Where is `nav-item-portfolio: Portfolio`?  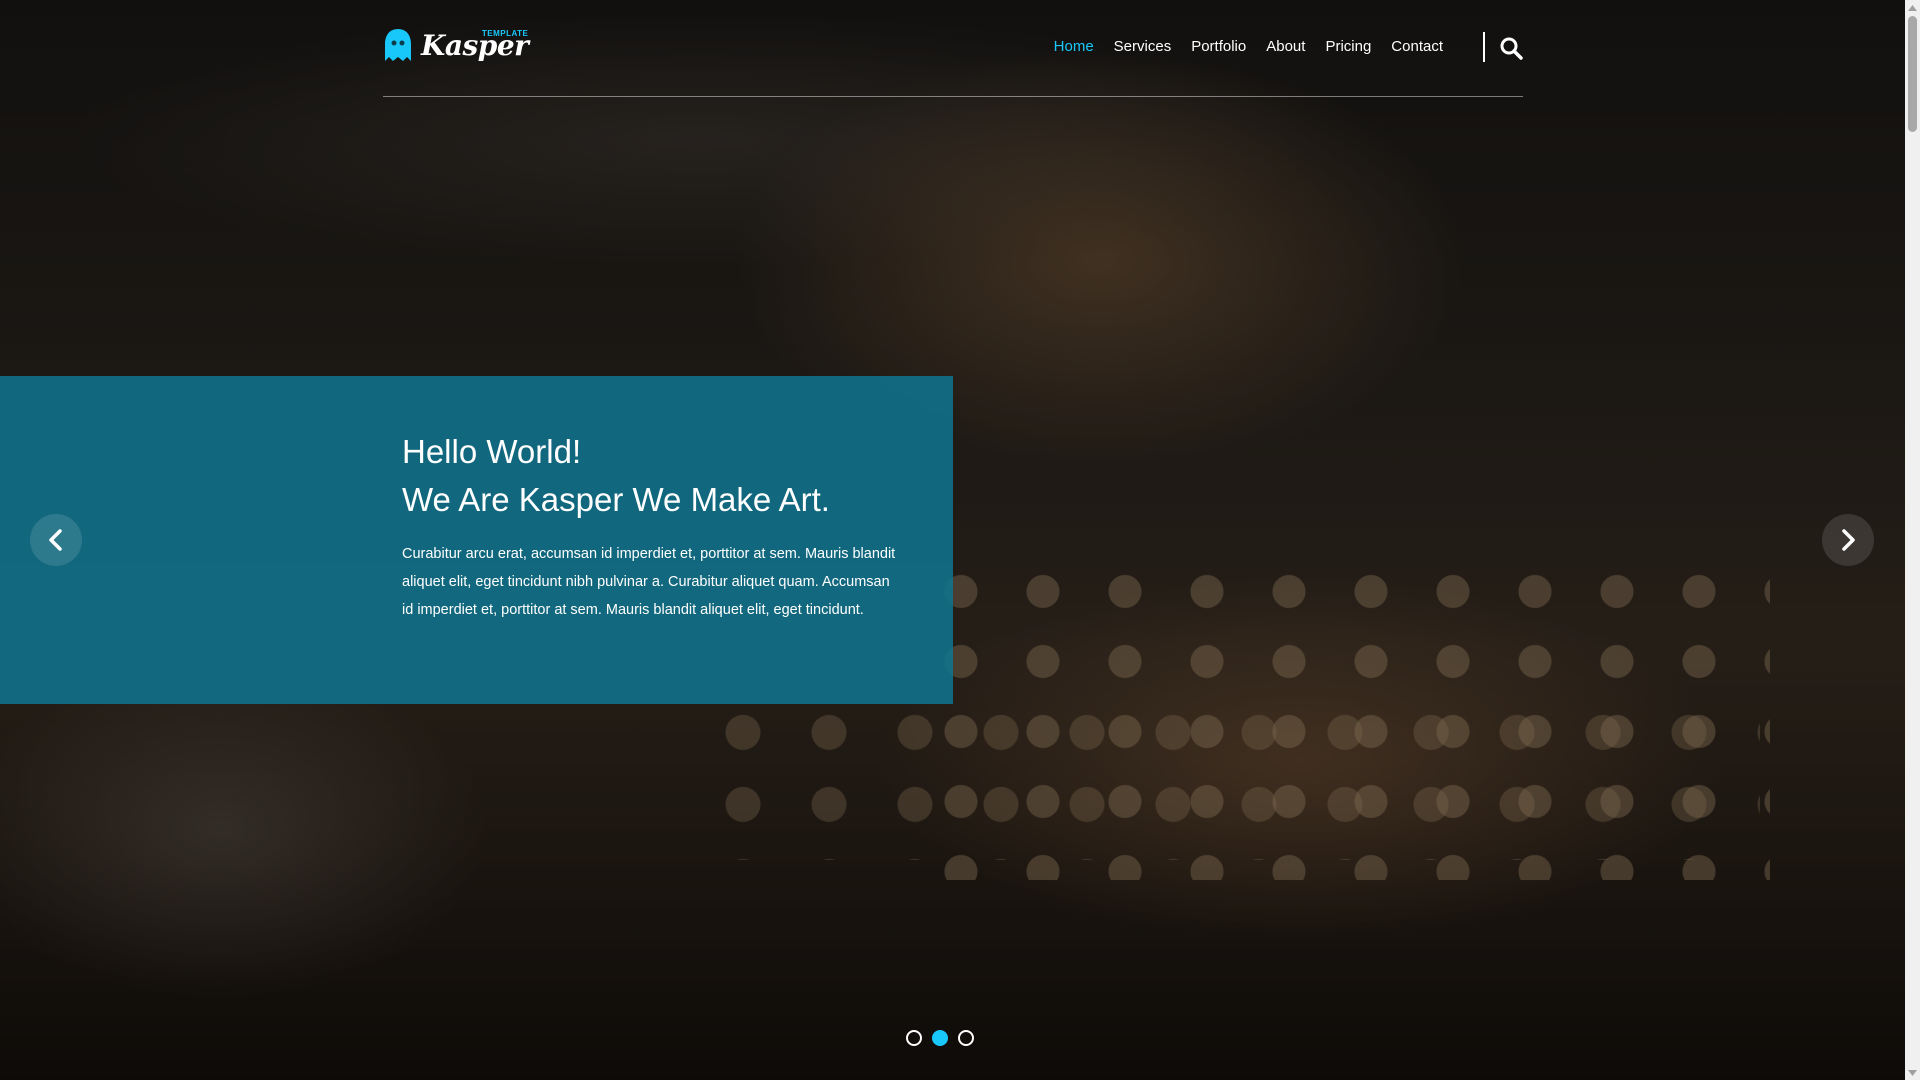 nav-item-portfolio: Portfolio is located at coordinates (1218, 47).